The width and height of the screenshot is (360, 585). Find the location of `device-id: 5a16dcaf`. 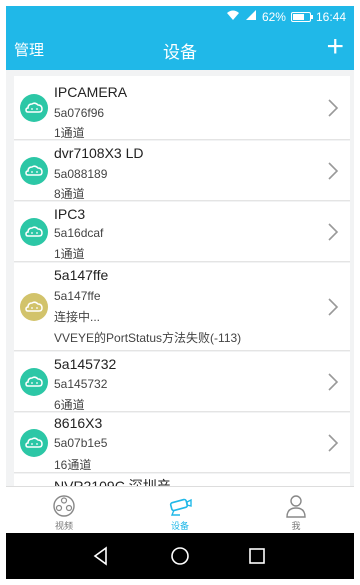

device-id: 5a16dcaf is located at coordinates (79, 233).